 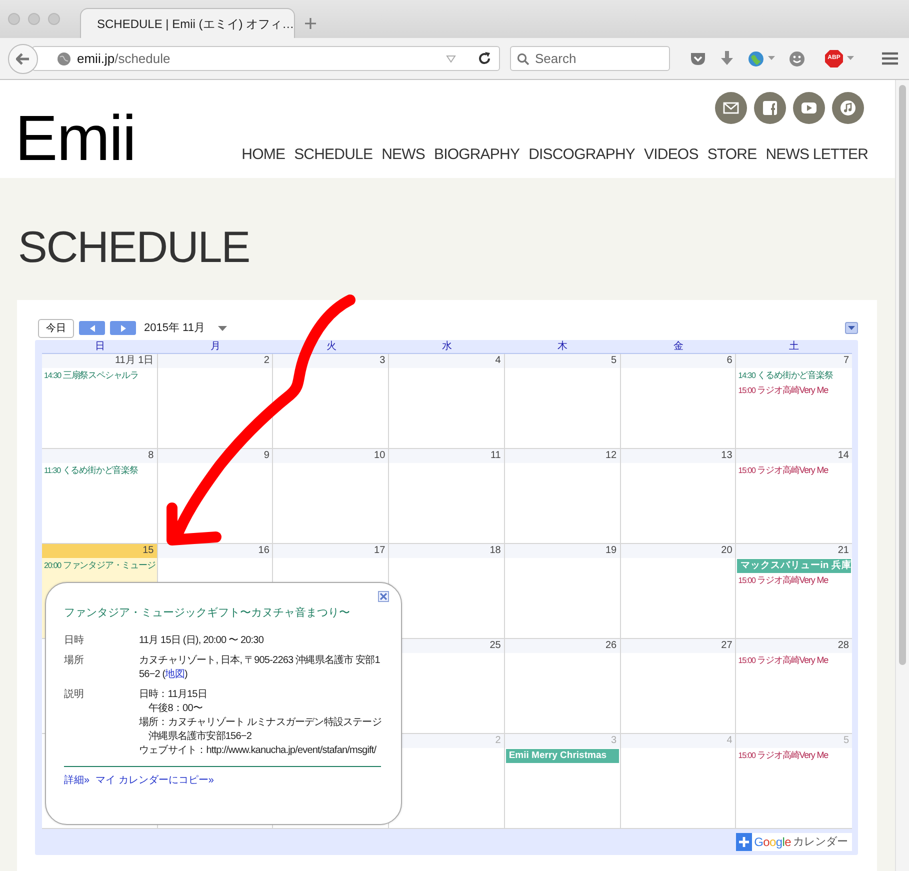 What do you see at coordinates (260, 723) in the screenshot?
I see `description-line: 場所：カヌチャリゾート ルミナスガーデン特設ステージ` at bounding box center [260, 723].